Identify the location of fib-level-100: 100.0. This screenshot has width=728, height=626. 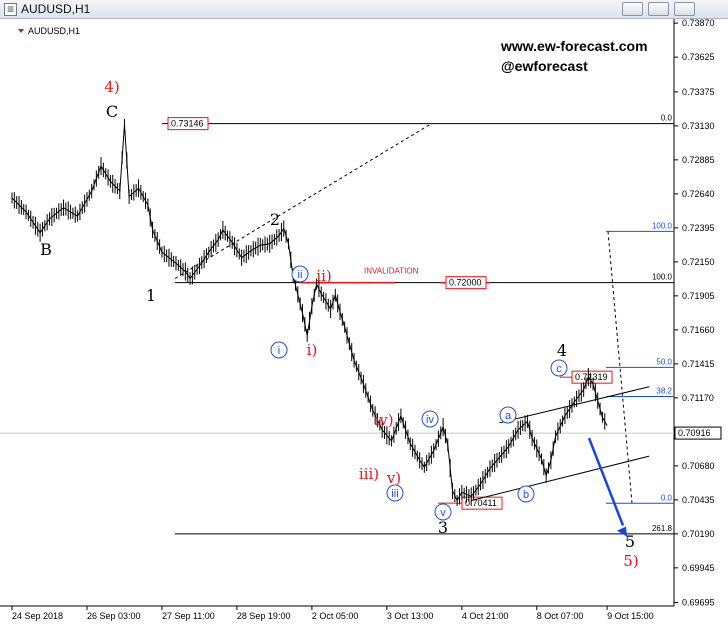
(662, 277).